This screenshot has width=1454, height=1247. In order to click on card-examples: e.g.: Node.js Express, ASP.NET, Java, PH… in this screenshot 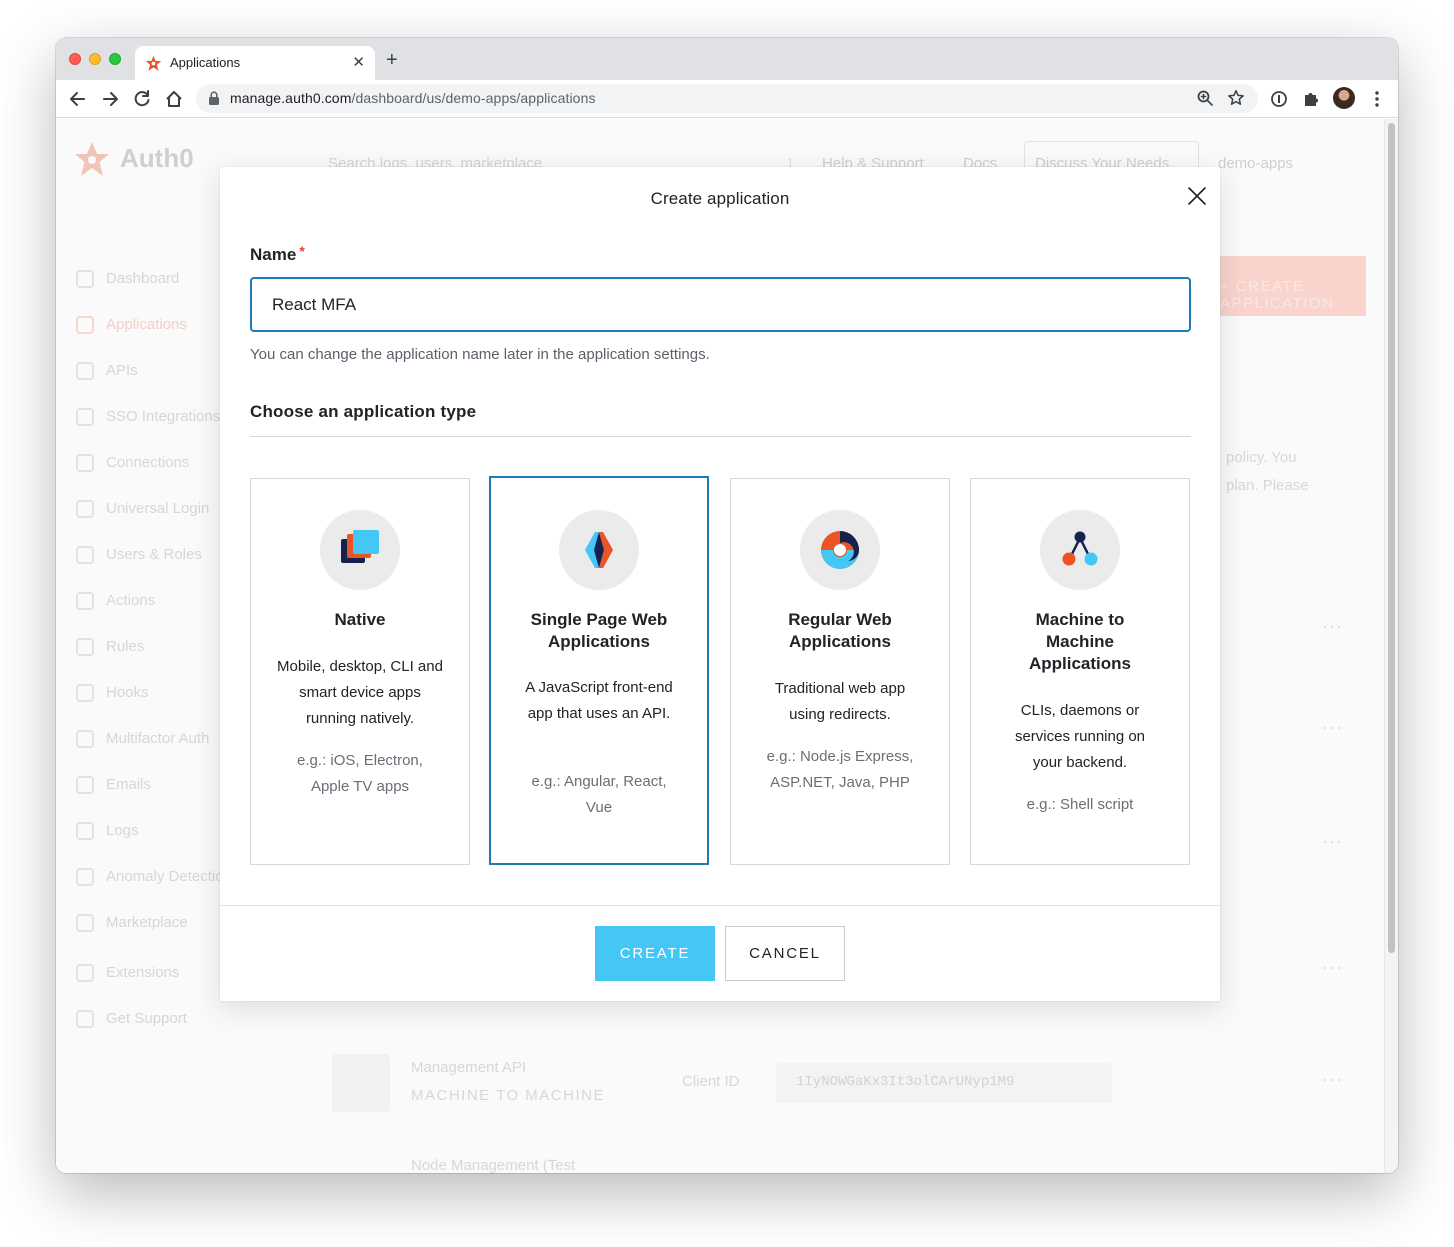, I will do `click(840, 769)`.